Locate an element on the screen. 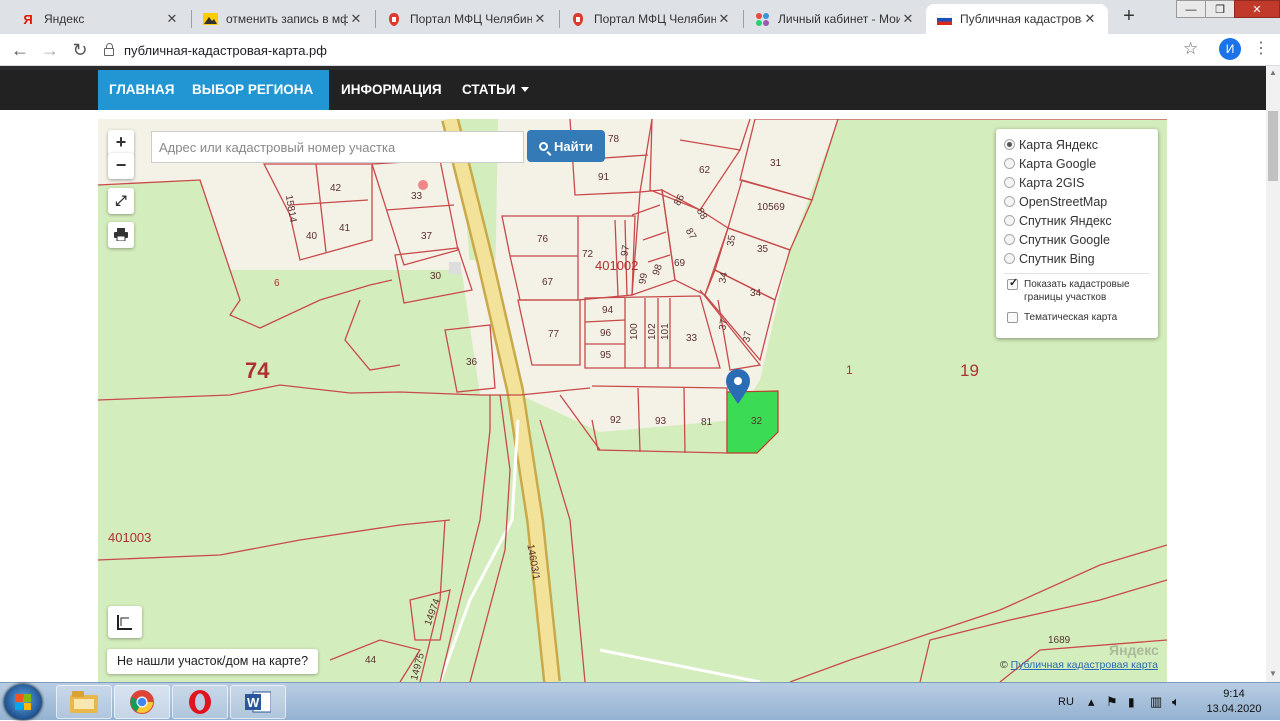 The image size is (1280, 721). print-icon is located at coordinates (121, 235).